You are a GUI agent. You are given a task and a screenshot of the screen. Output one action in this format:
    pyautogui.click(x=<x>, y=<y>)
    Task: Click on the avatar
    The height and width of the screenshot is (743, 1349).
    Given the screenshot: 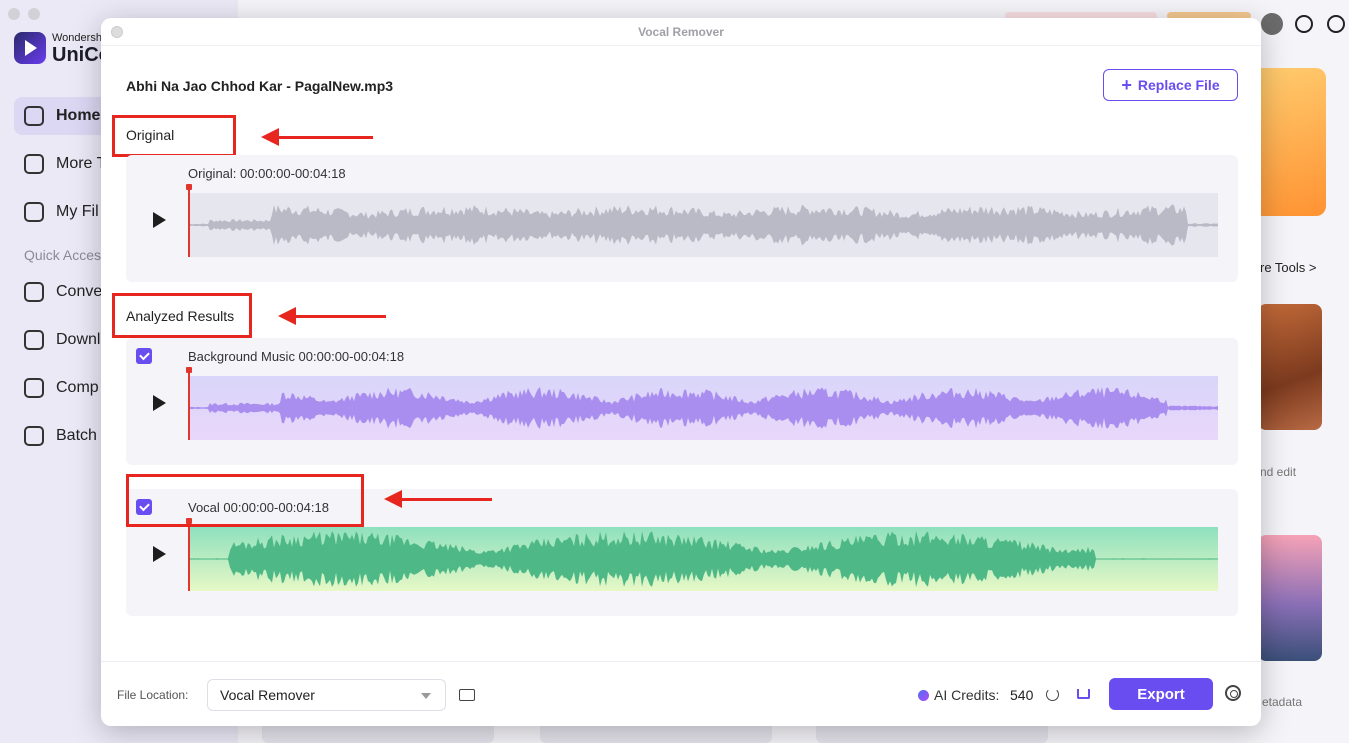 What is the action you would take?
    pyautogui.click(x=1272, y=24)
    